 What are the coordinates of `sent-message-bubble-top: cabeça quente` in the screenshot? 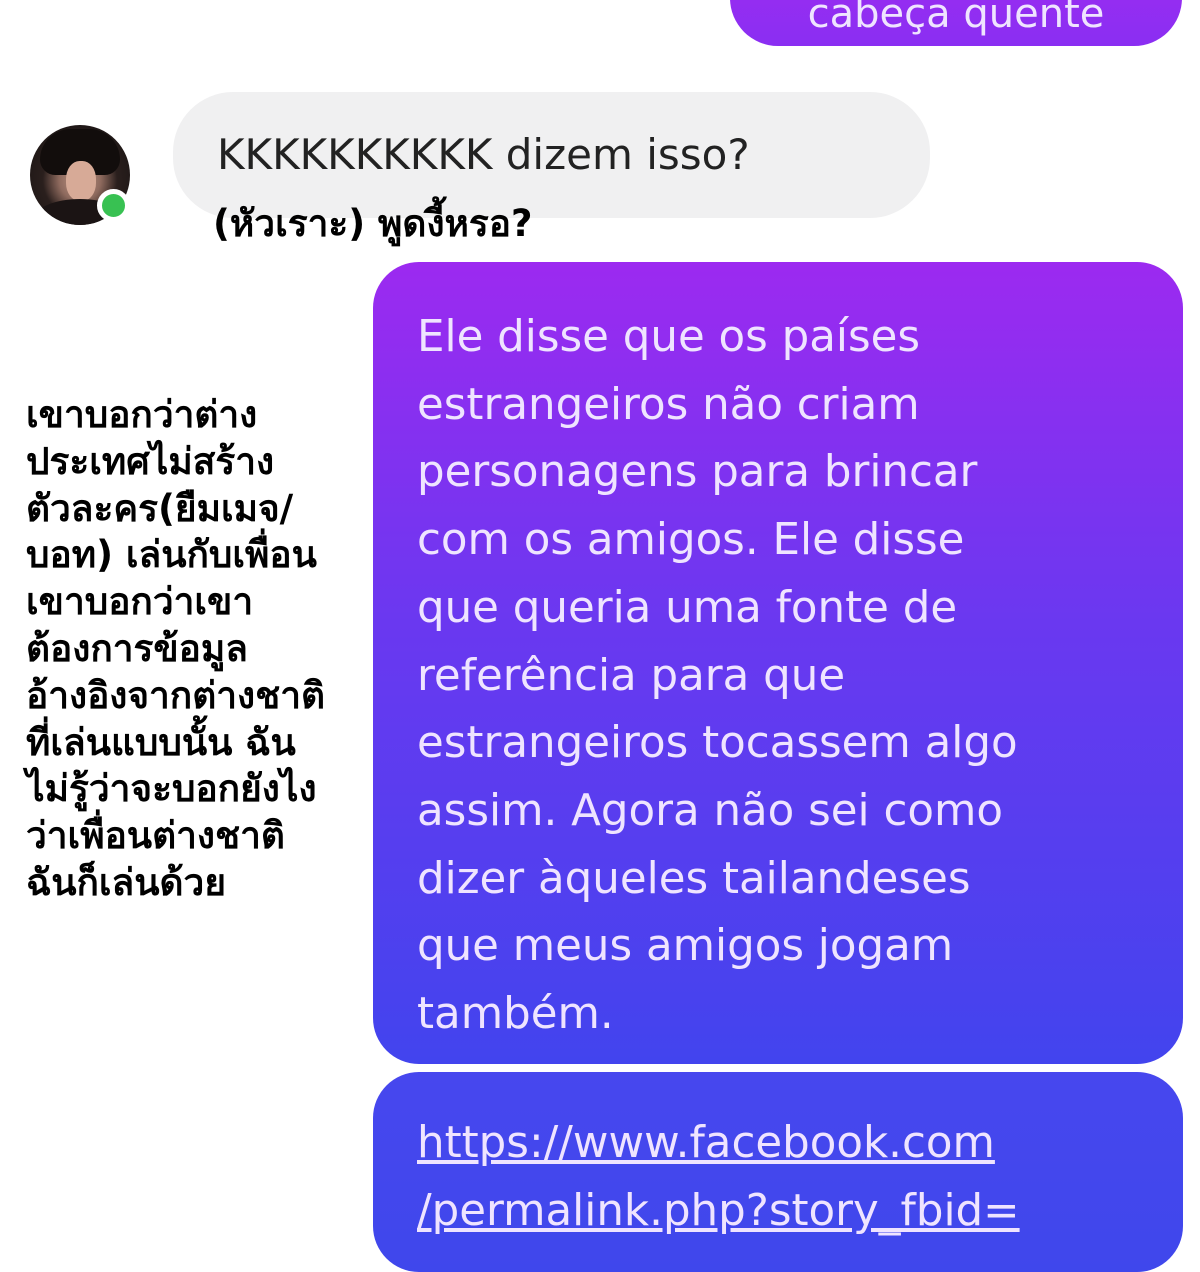 It's located at (956, 23).